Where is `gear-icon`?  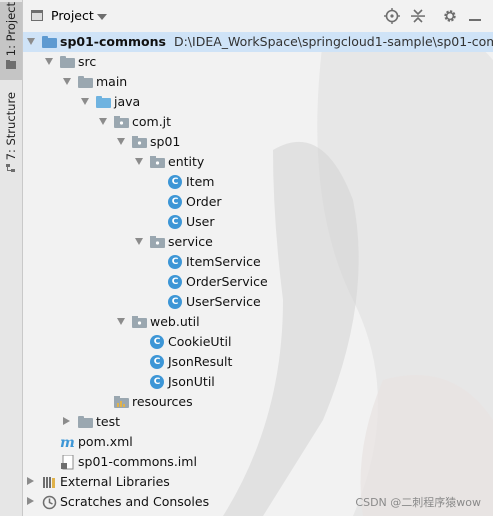 gear-icon is located at coordinates (450, 16).